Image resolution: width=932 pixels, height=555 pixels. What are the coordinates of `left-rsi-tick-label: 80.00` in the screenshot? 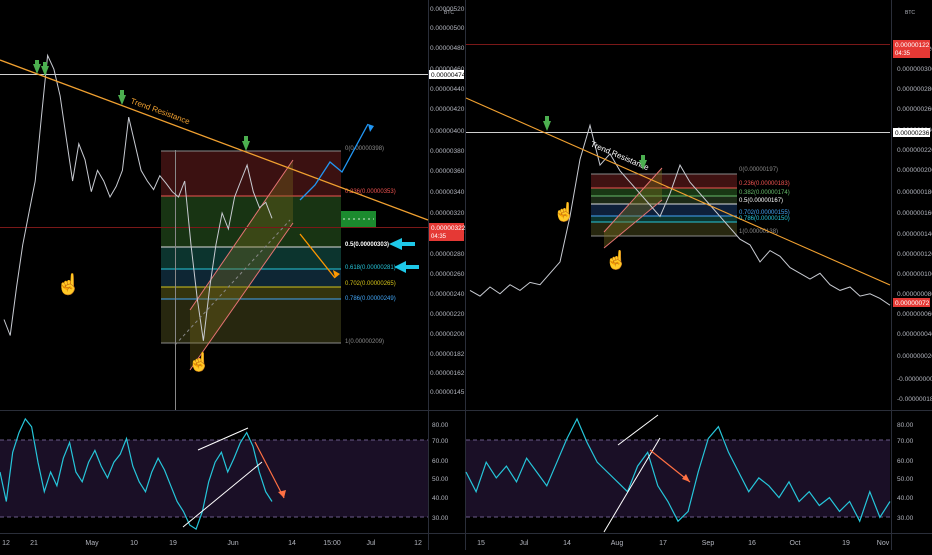 It's located at (440, 425).